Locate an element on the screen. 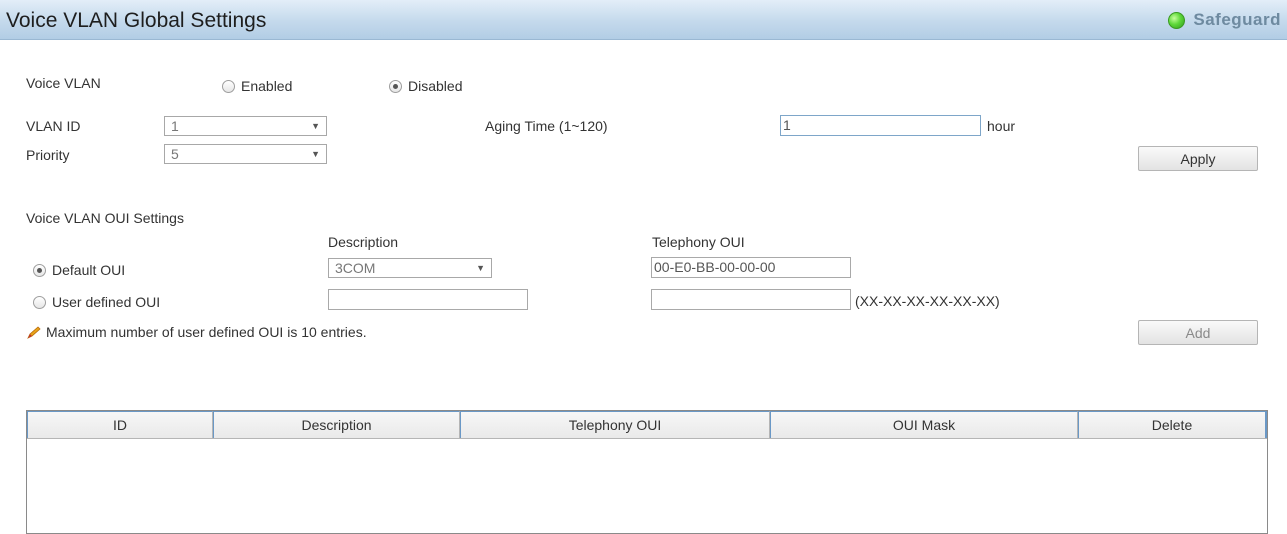  aging-time-label: Aging Time (1~120) is located at coordinates (546, 126).